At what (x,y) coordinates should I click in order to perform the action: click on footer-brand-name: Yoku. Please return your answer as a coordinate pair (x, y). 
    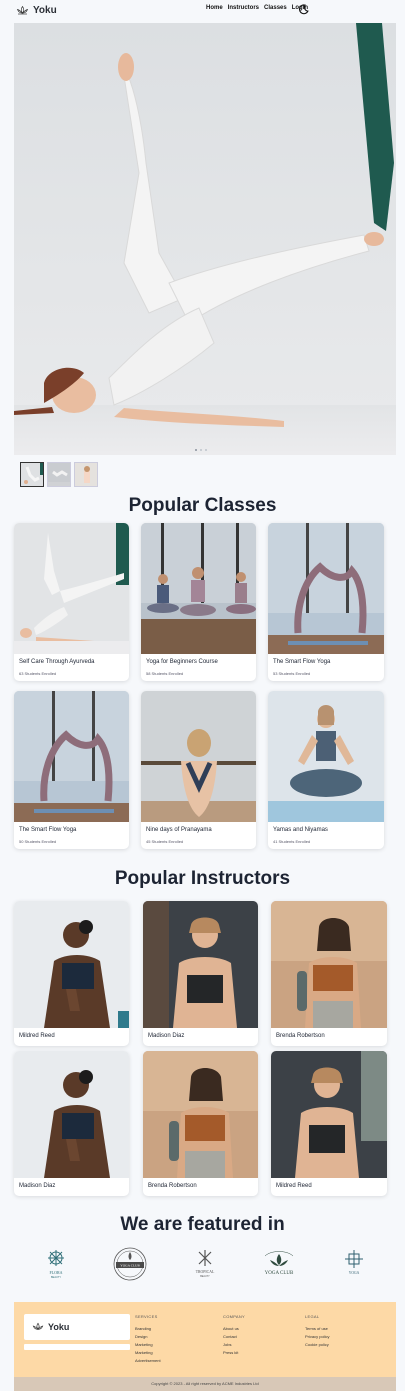
    Looking at the image, I should click on (59, 1327).